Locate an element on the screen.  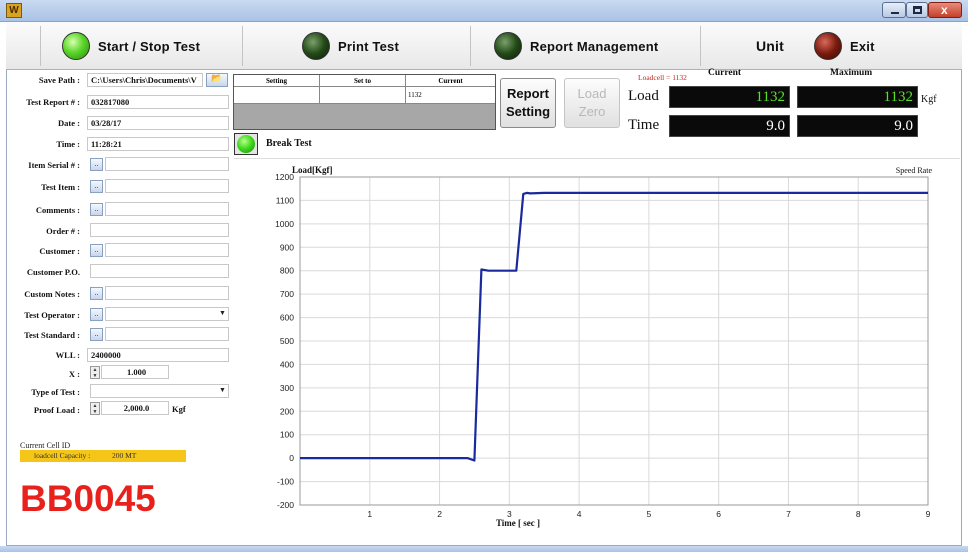
date-label: Date : is located at coordinates (69, 123).